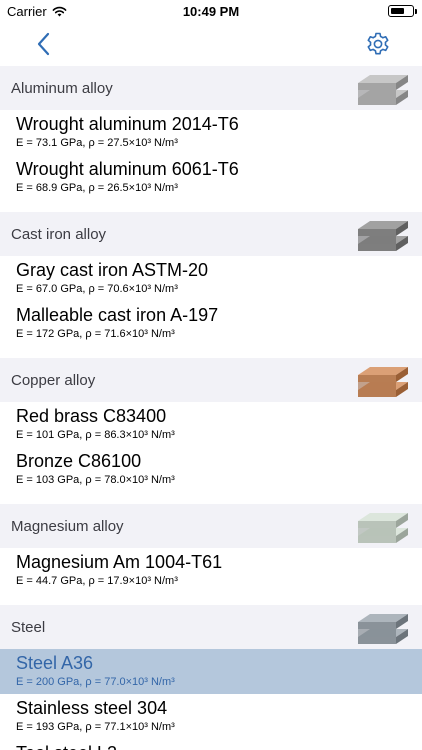  I want to click on section-header: Steel, so click(211, 627).